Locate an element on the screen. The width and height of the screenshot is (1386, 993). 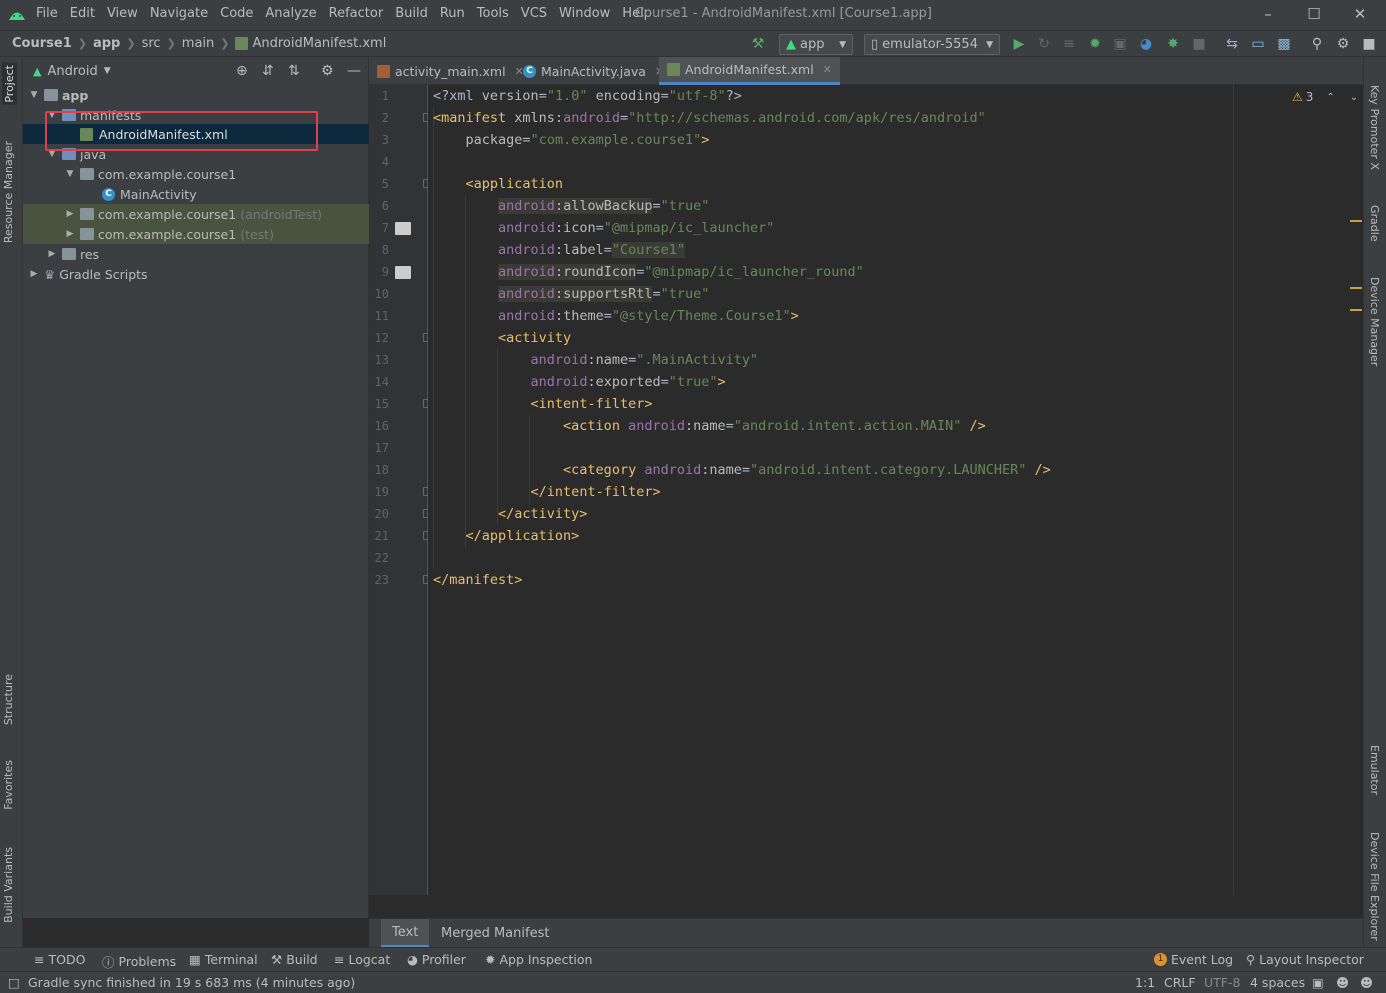
device-select: ▯ emulator-5554 ▼ is located at coordinates (932, 44).